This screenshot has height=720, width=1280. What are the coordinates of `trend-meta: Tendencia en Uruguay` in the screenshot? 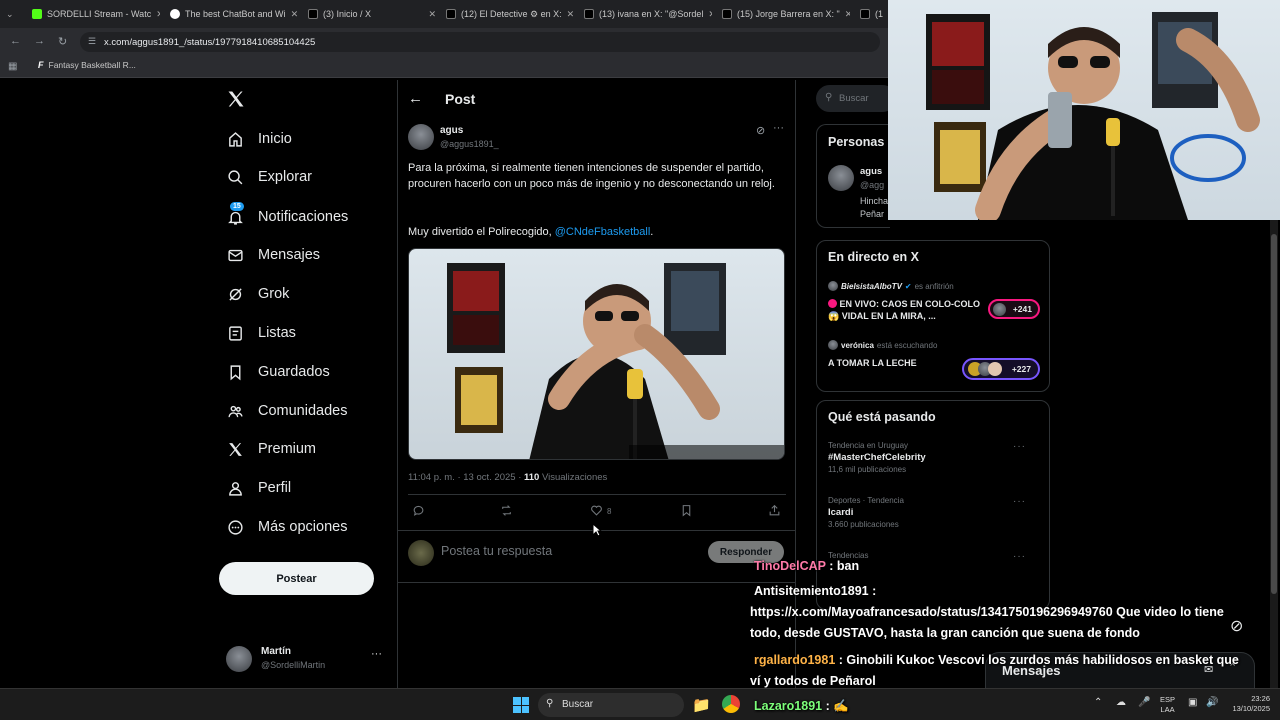 It's located at (868, 445).